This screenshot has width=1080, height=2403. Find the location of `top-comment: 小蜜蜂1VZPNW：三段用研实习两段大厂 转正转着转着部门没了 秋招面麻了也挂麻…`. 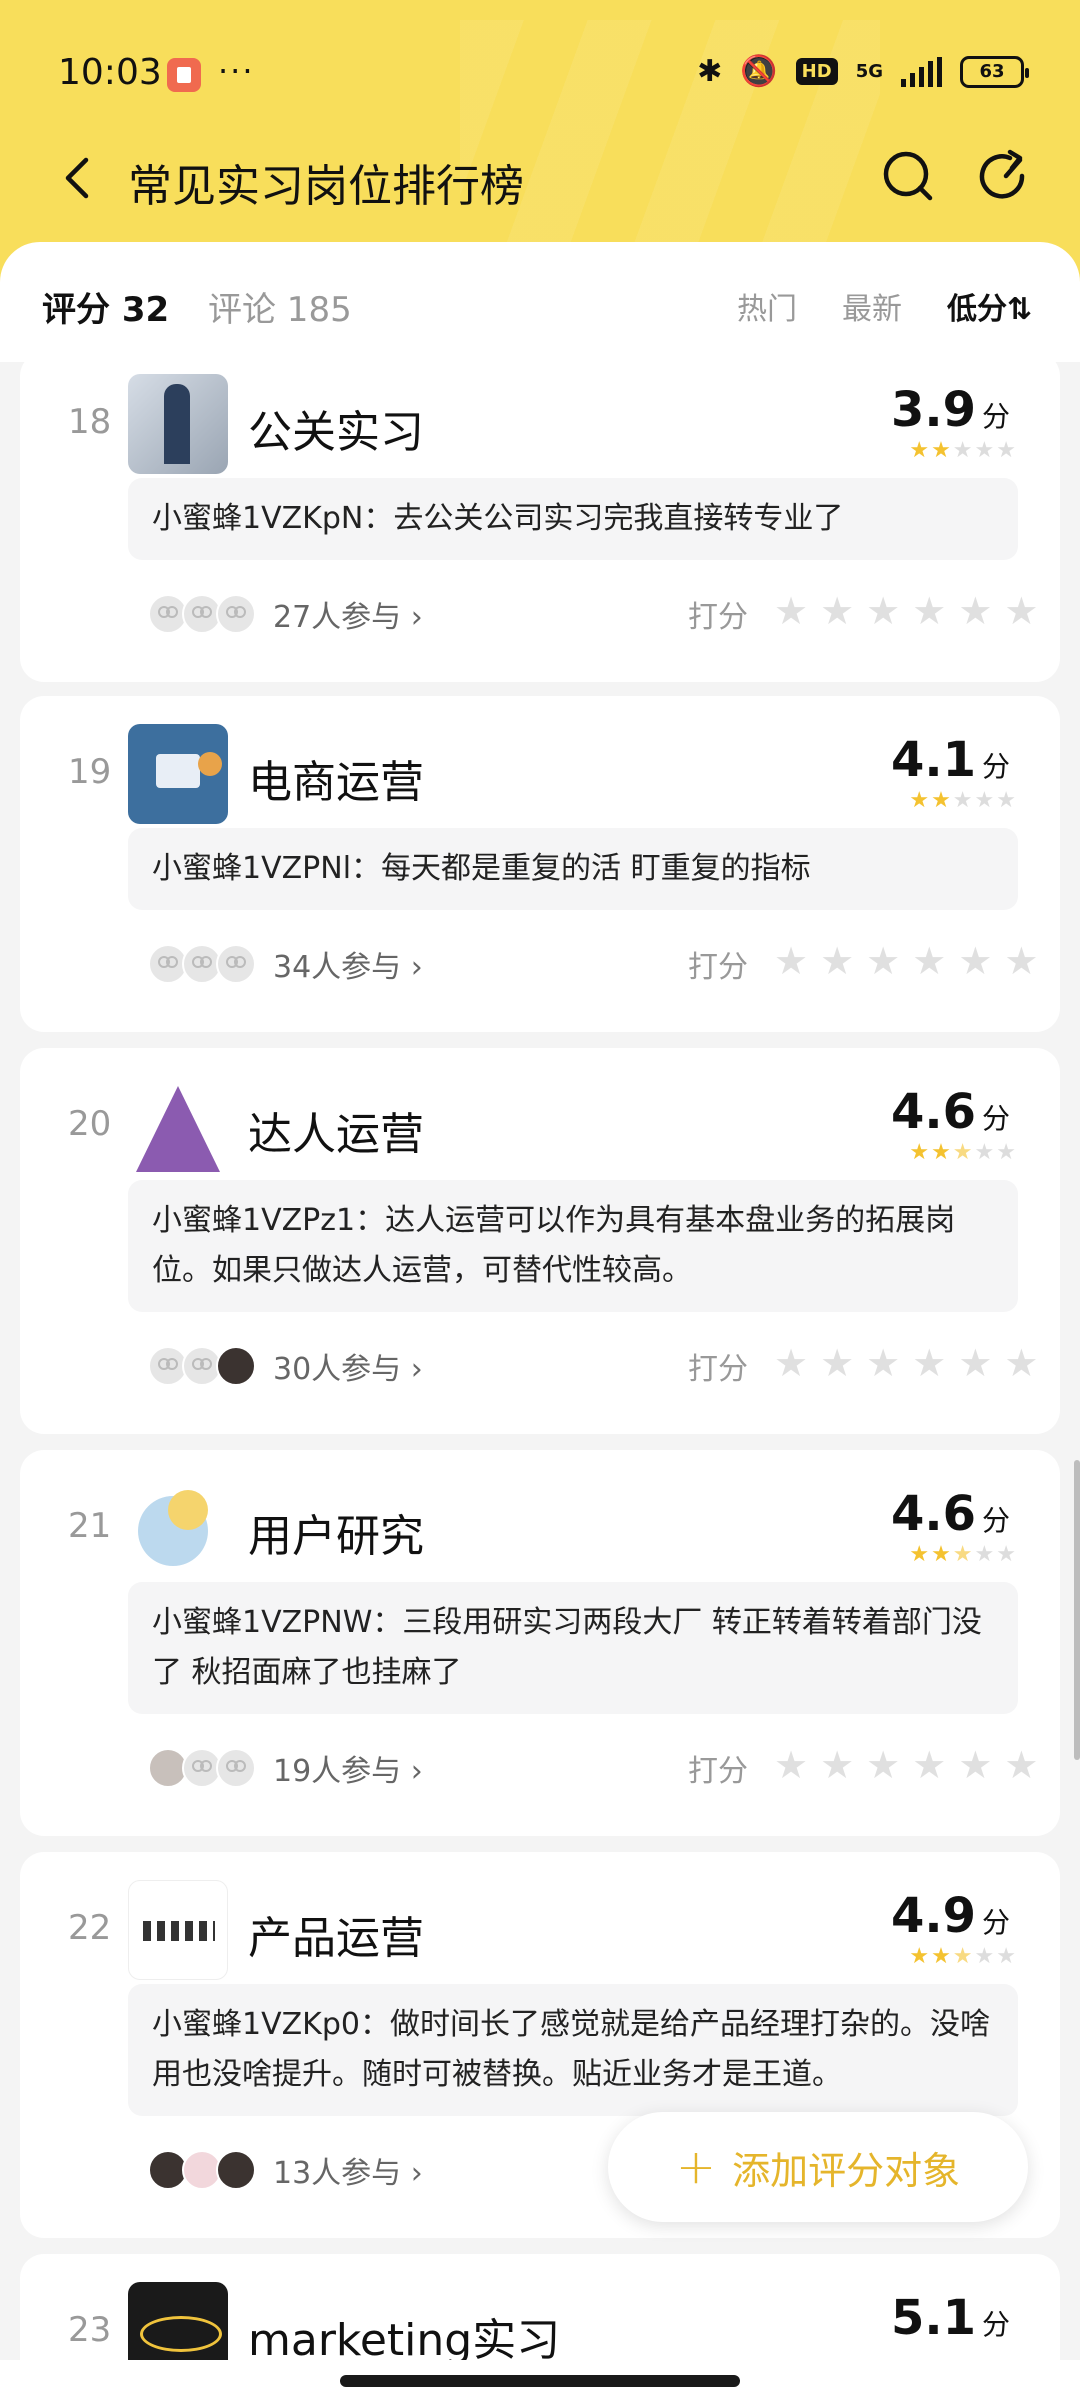

top-comment: 小蜜蜂1VZPNW：三段用研实习两段大厂 转正转着转着部门没了 秋招面麻了也挂麻… is located at coordinates (573, 1648).